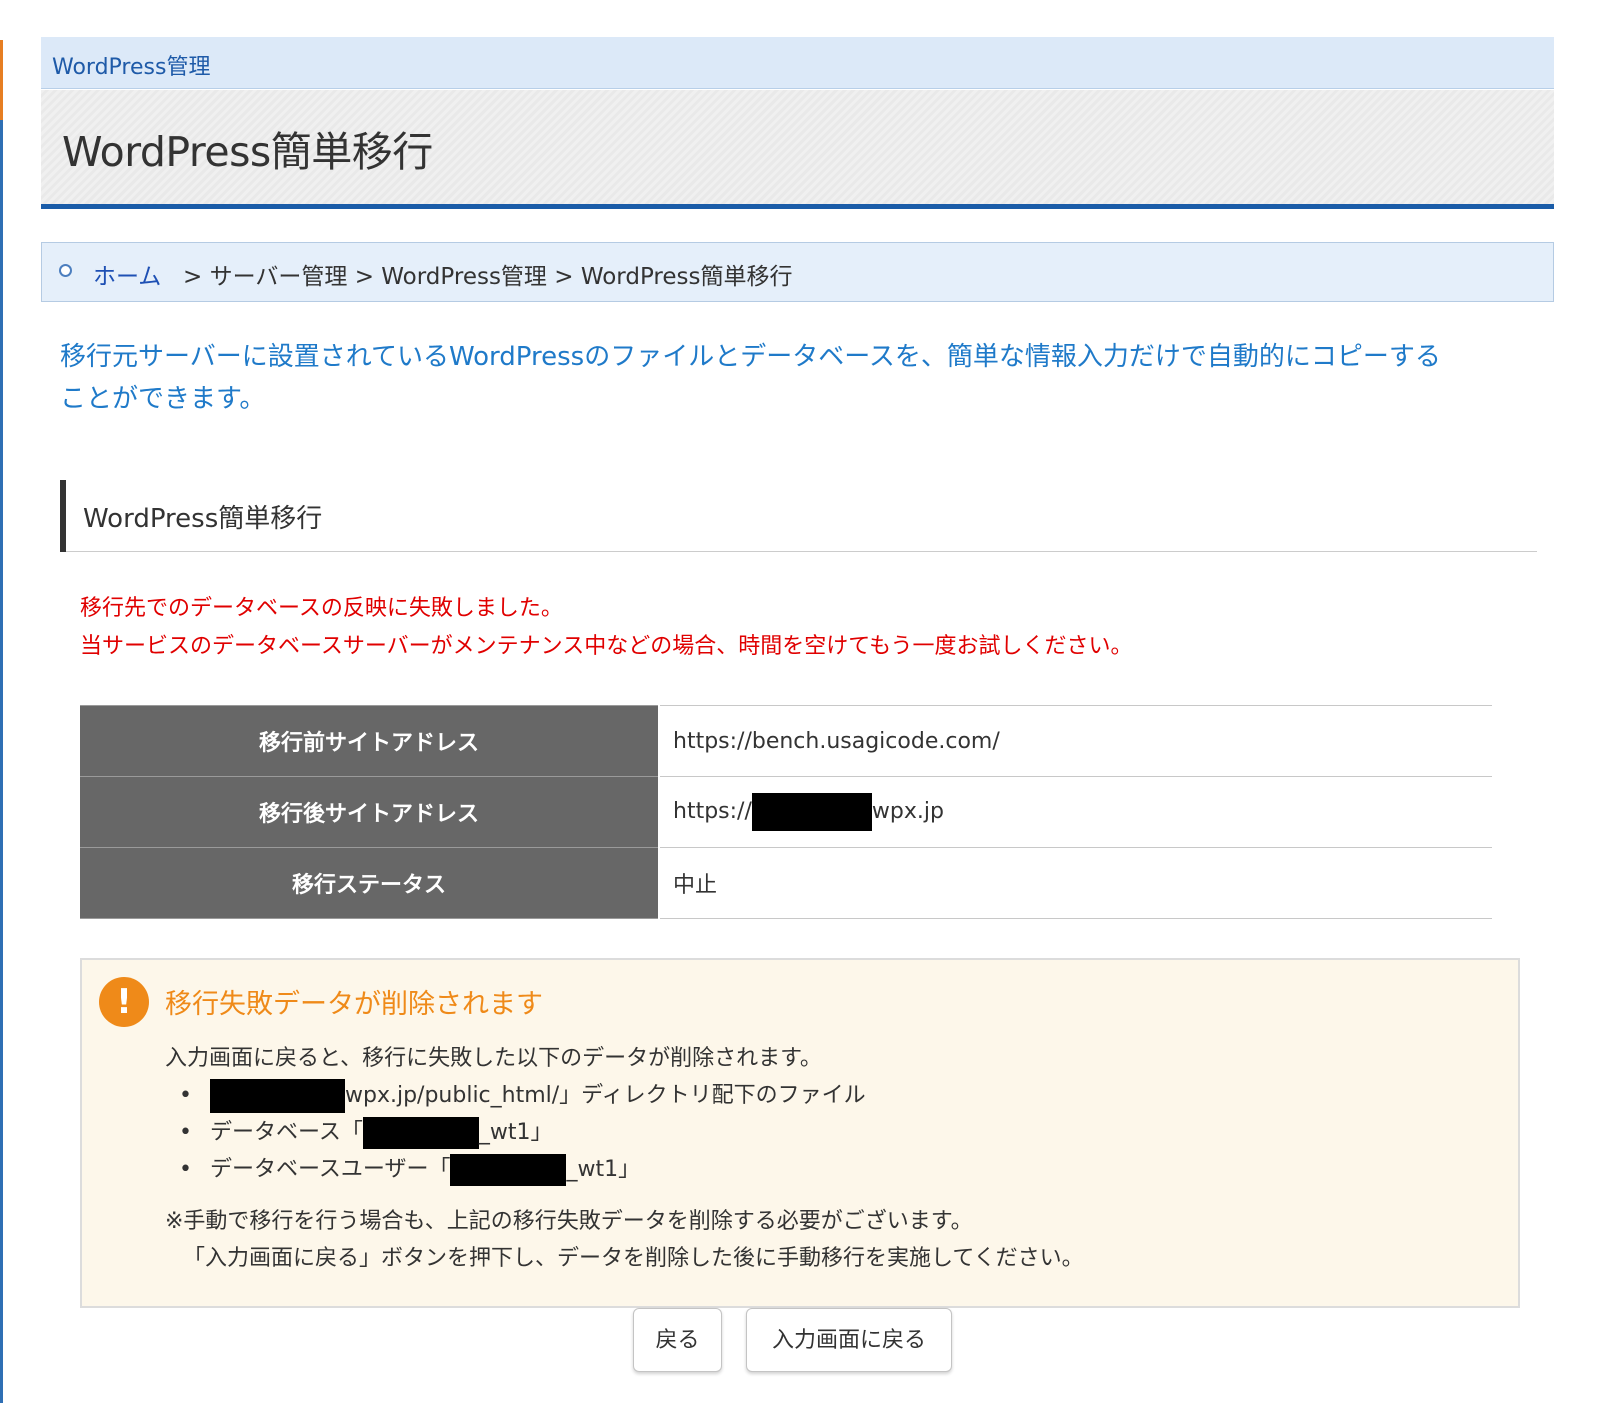 This screenshot has height=1403, width=1600. What do you see at coordinates (127, 274) in the screenshot?
I see `breadcrumb-home-link: ホーム` at bounding box center [127, 274].